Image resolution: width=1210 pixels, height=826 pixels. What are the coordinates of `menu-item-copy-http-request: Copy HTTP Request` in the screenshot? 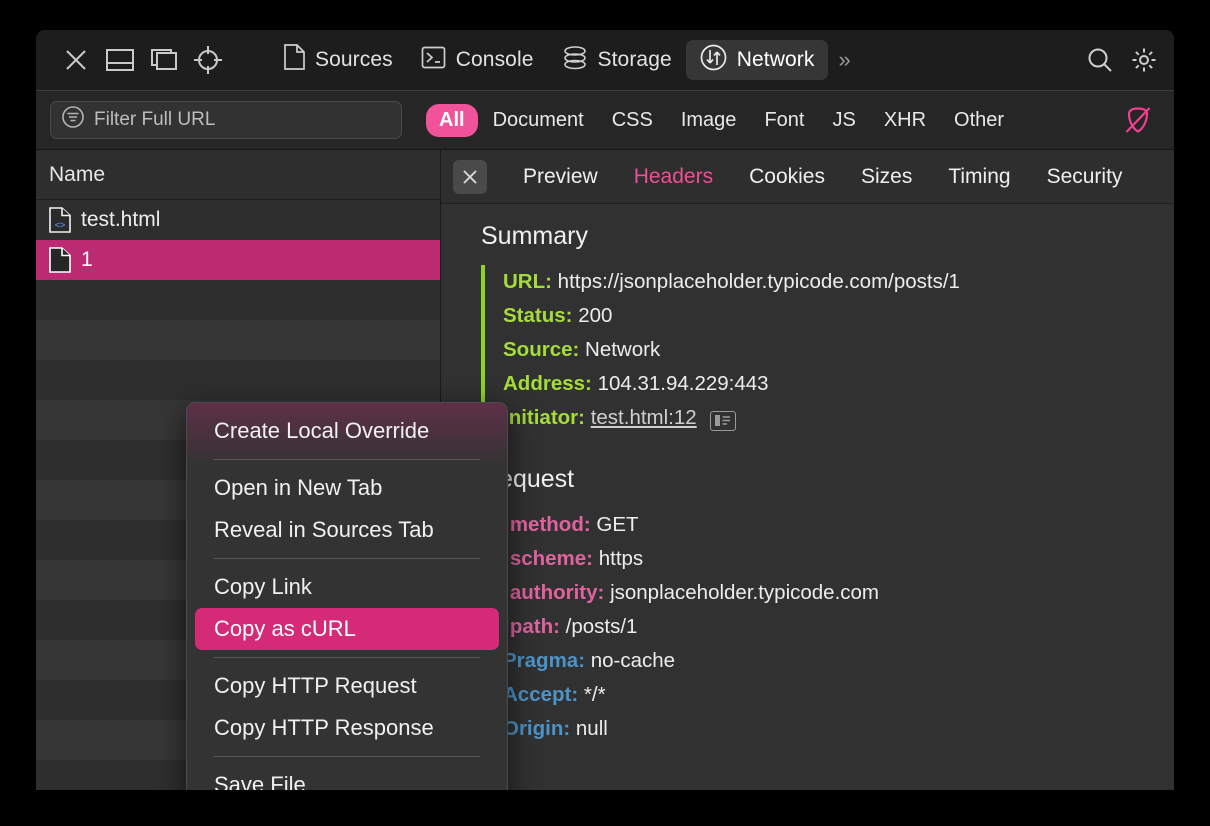 It's located at (347, 686).